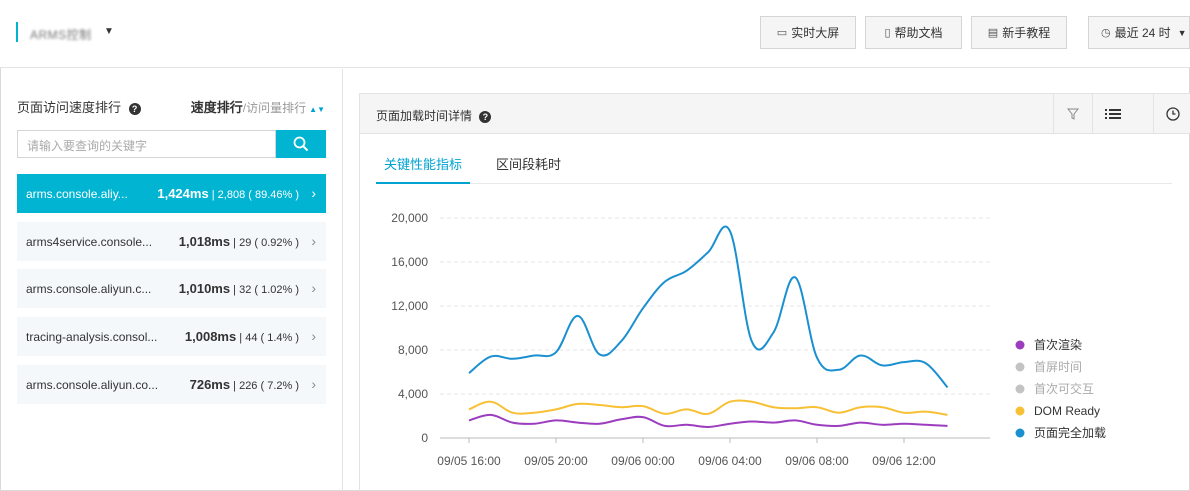  I want to click on app-selector-label: ARMS控制, so click(61, 34).